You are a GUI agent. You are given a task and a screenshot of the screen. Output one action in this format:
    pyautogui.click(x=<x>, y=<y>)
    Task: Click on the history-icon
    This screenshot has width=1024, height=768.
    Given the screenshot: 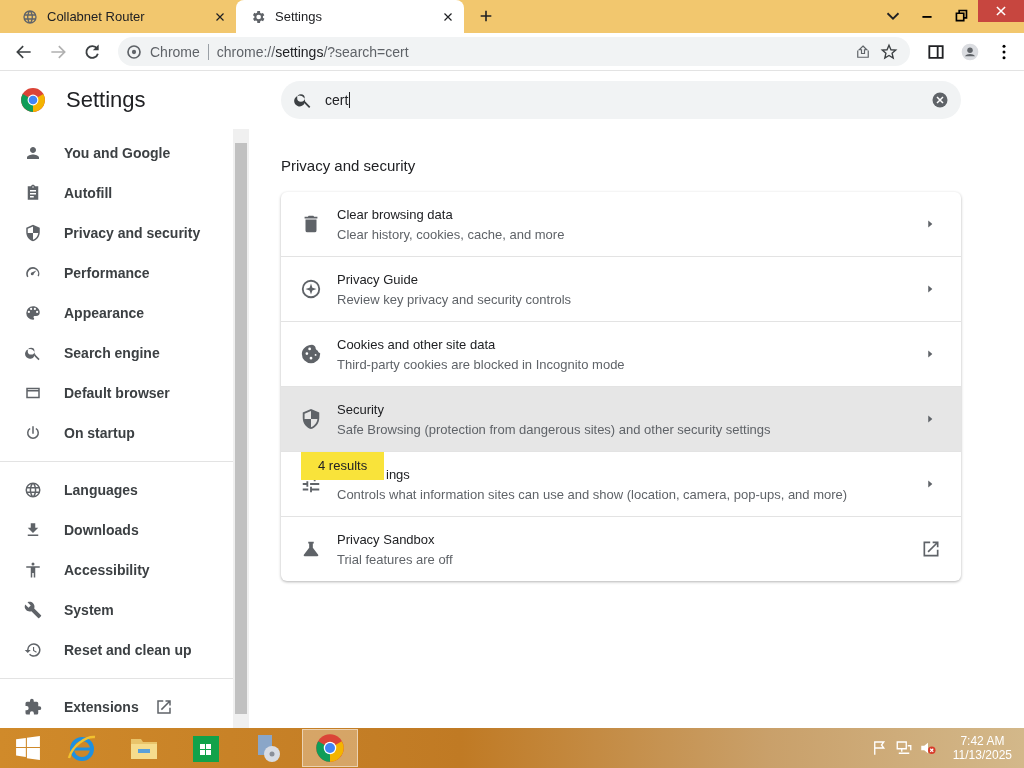 What is the action you would take?
    pyautogui.click(x=33, y=650)
    